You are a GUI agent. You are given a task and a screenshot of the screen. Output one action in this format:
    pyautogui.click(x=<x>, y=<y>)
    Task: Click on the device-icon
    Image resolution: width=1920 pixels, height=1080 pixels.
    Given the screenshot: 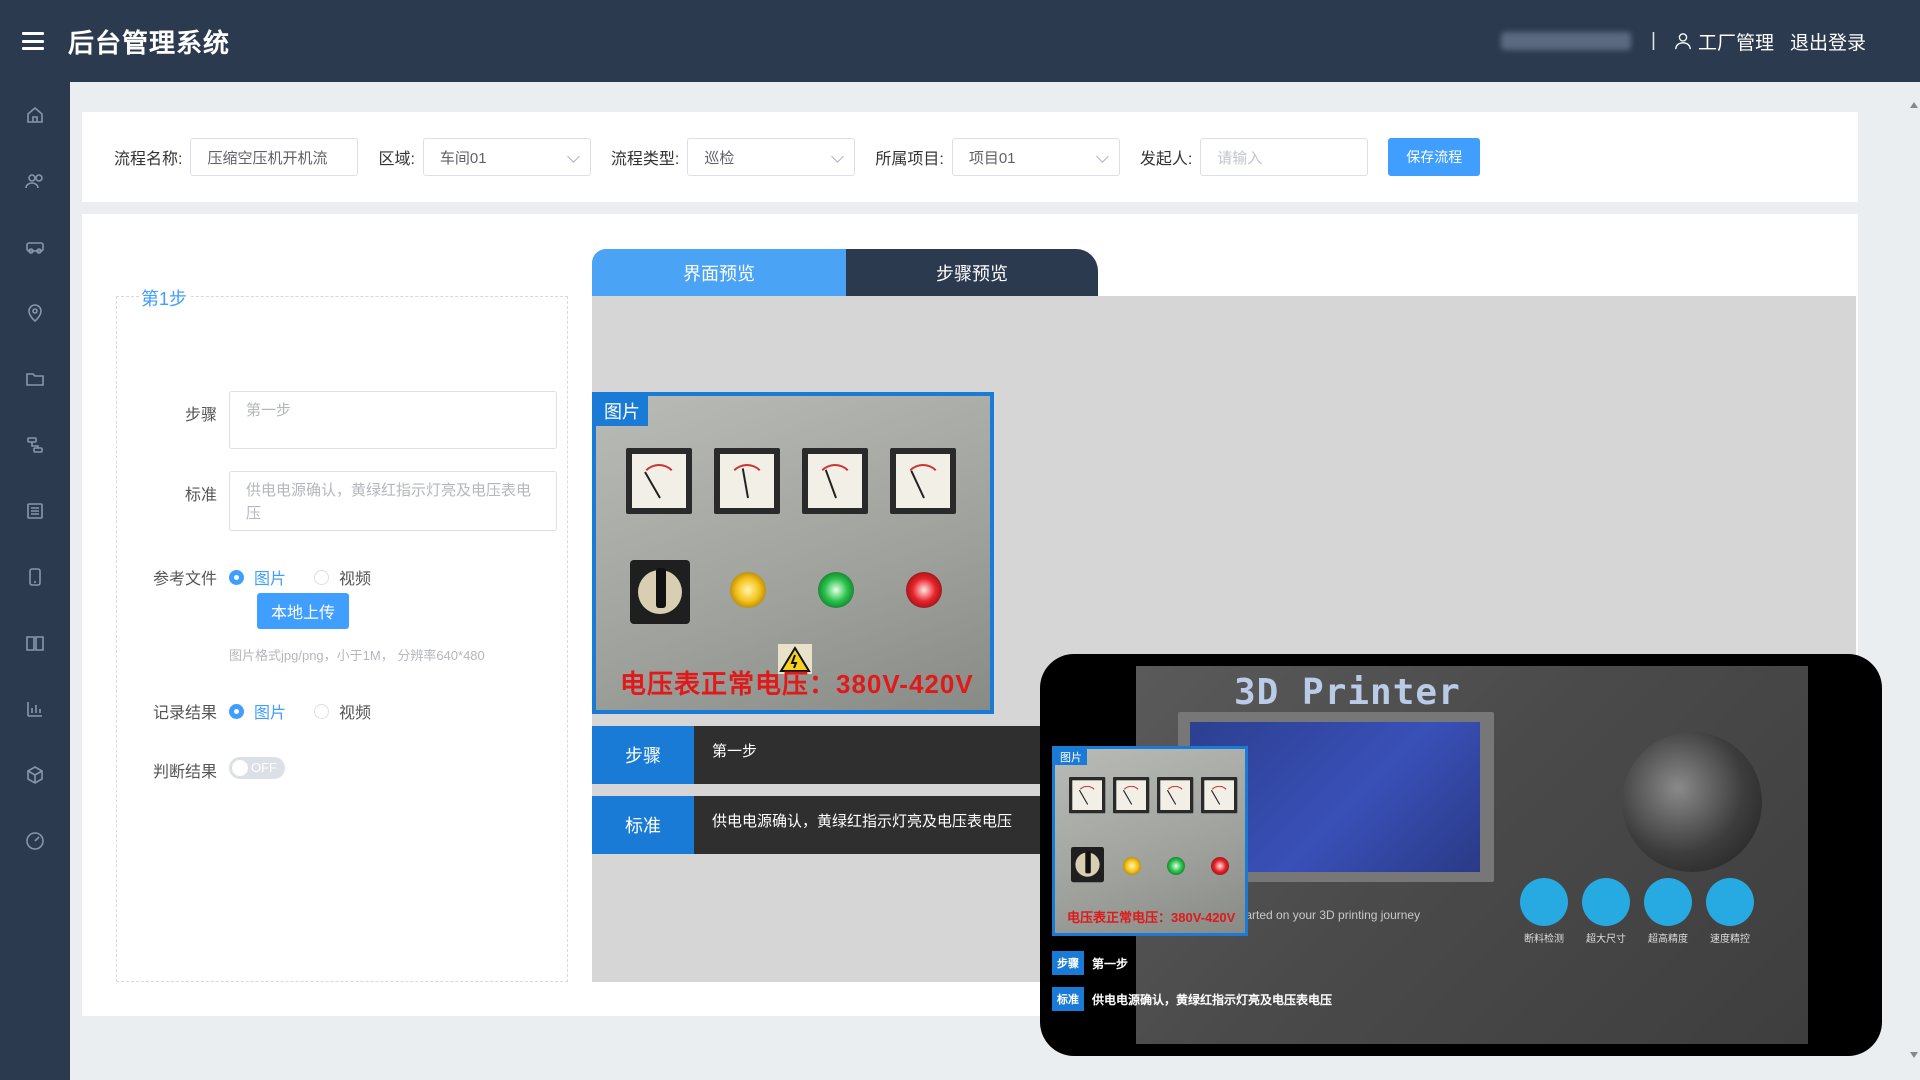 What is the action you would take?
    pyautogui.click(x=35, y=577)
    